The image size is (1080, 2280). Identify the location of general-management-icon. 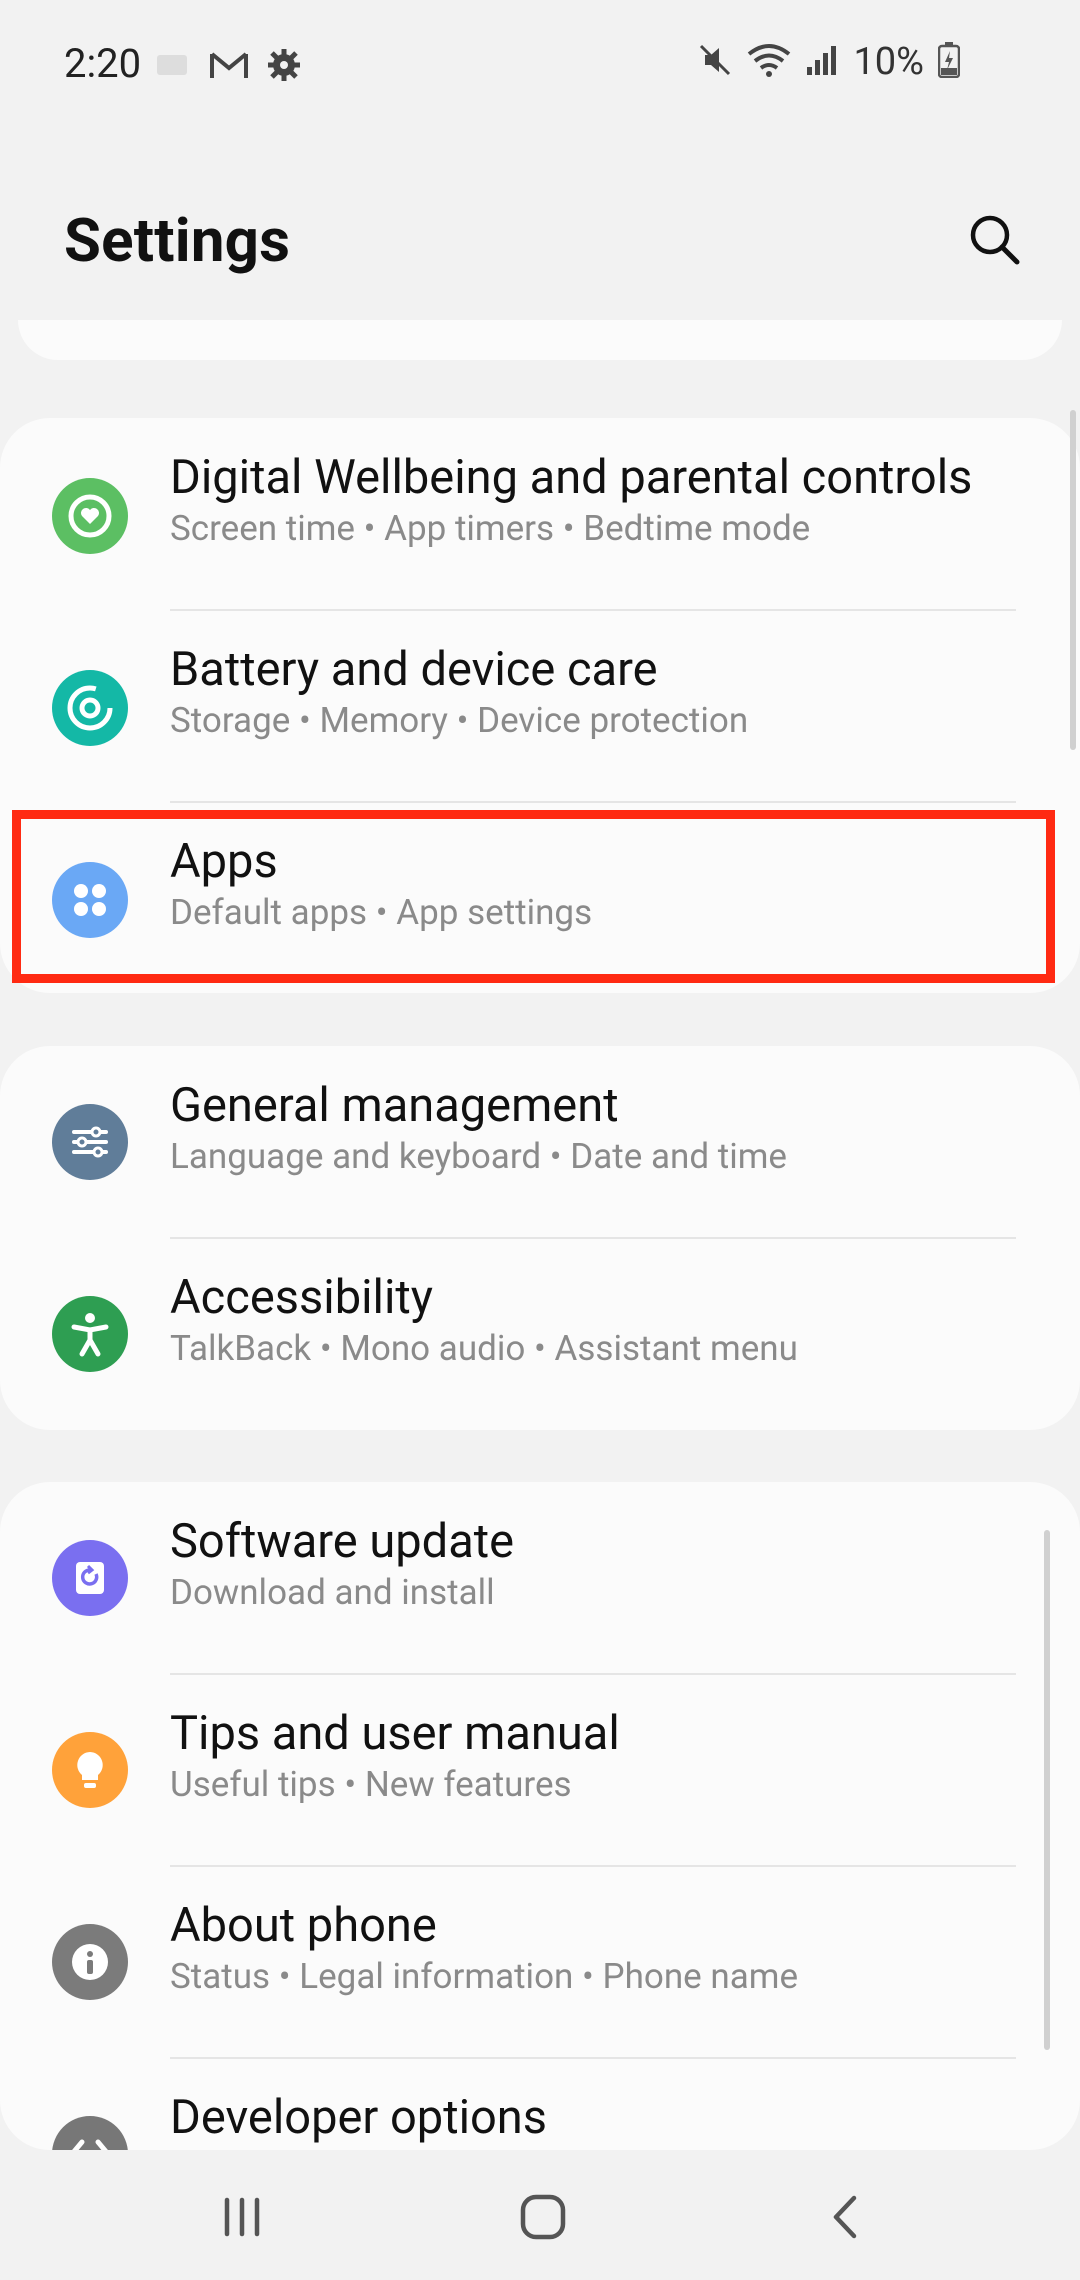
(90, 1142).